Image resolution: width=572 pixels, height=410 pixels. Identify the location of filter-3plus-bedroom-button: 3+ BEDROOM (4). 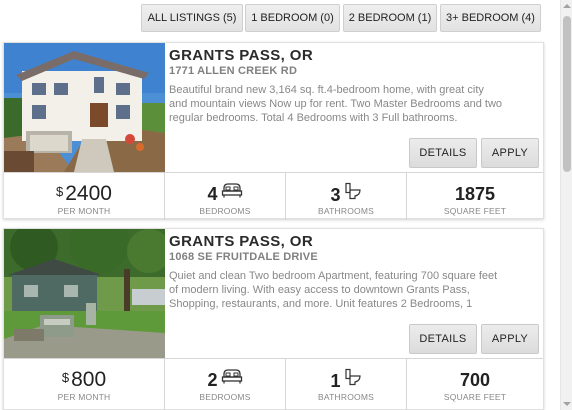
(490, 18).